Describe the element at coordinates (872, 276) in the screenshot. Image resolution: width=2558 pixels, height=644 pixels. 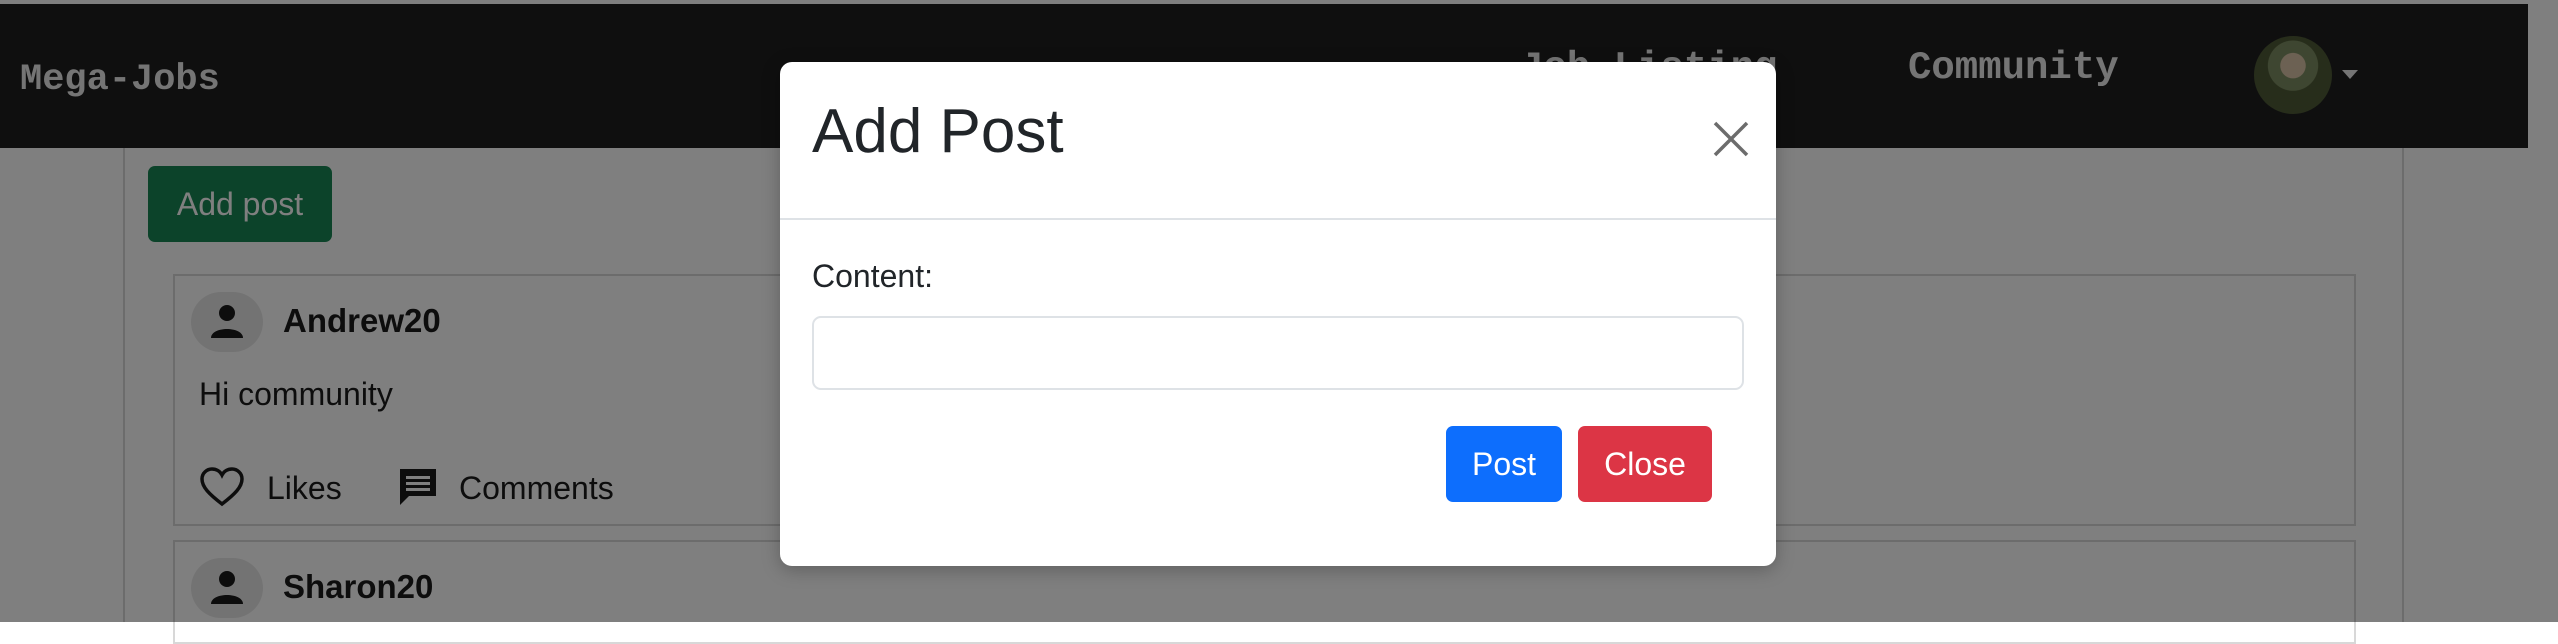
I see `content-label: Content:` at that location.